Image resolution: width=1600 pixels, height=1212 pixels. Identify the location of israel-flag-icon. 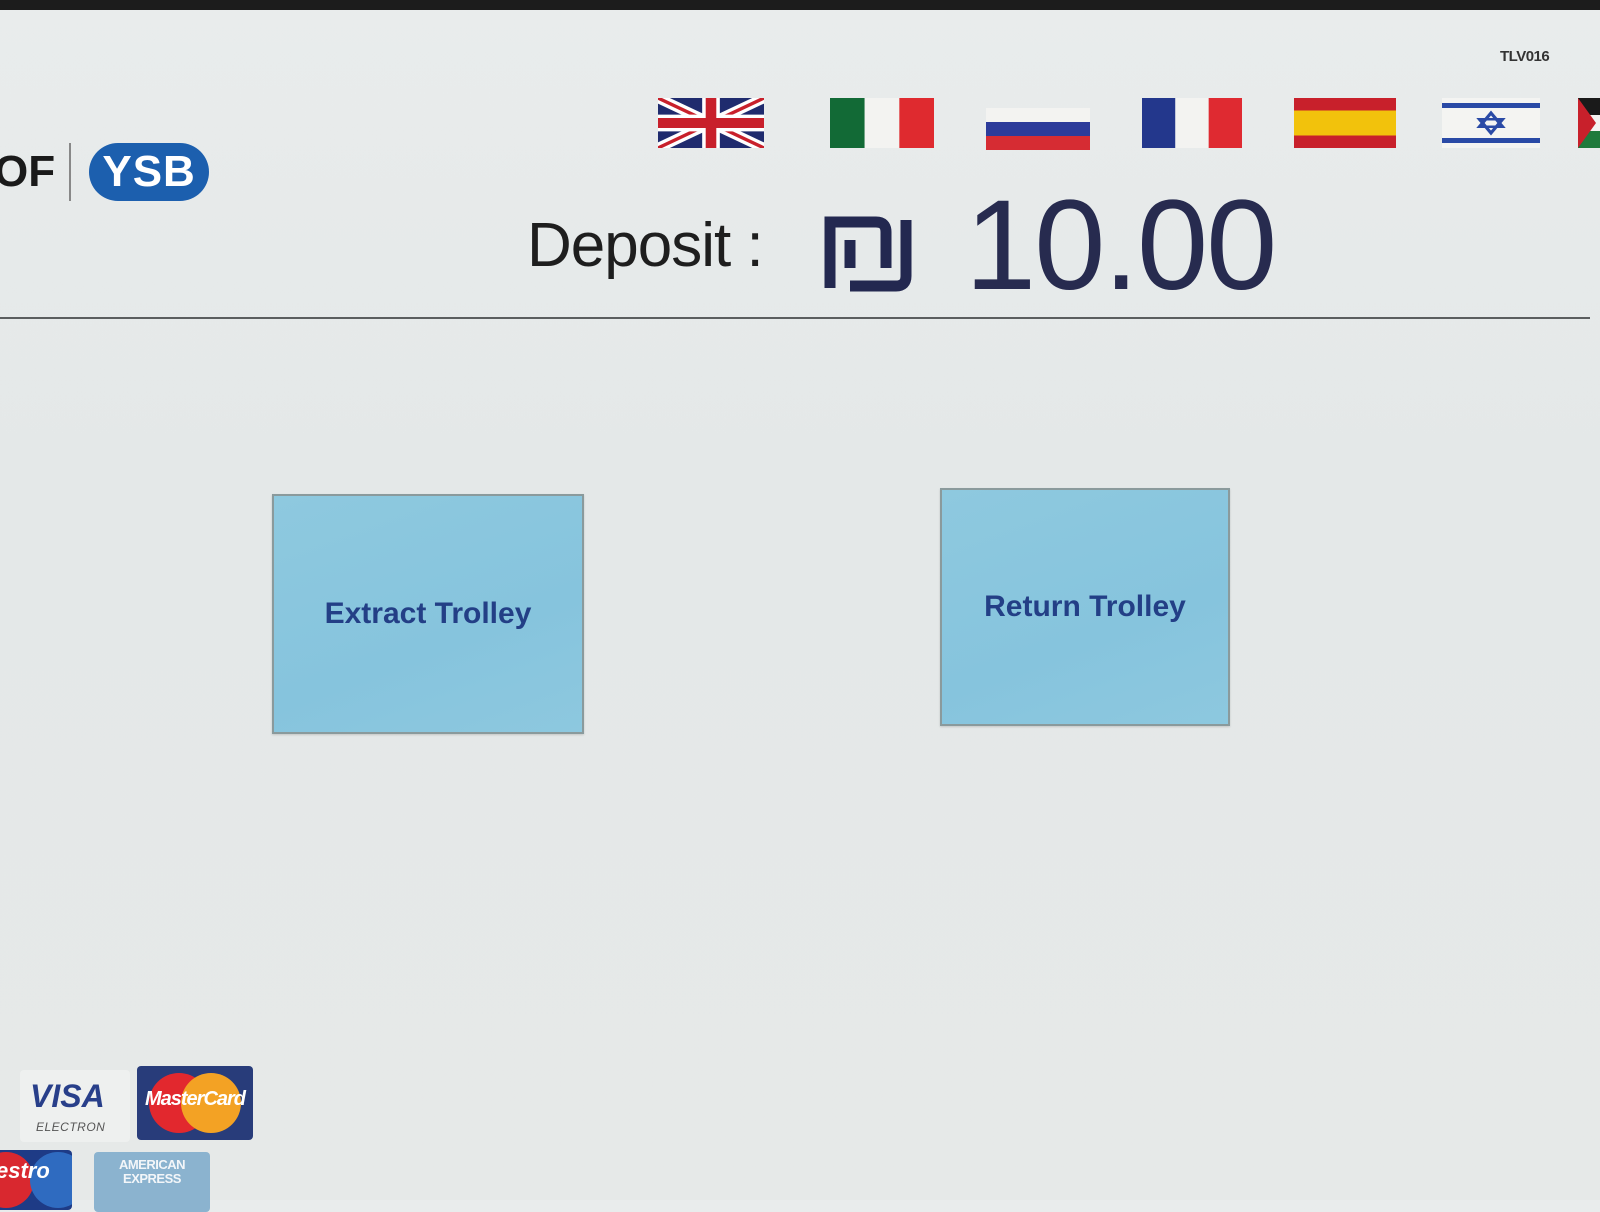
(1491, 123).